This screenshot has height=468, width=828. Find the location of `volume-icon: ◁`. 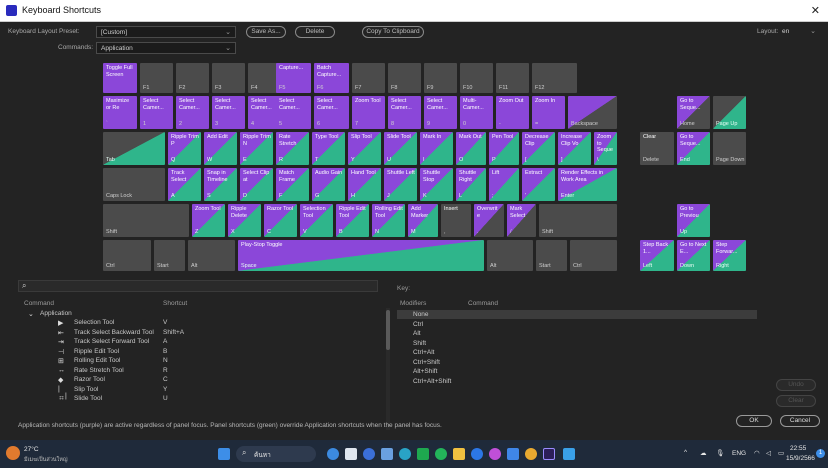

volume-icon: ◁ is located at coordinates (768, 453).